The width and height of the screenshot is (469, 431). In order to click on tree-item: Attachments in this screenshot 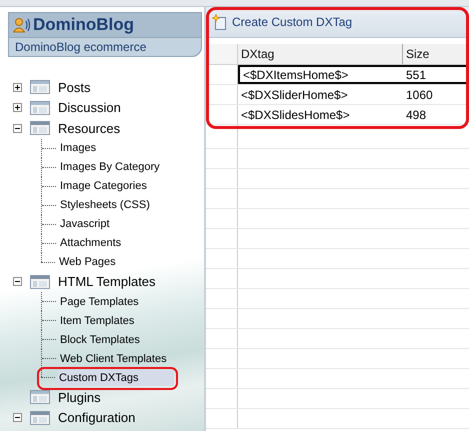, I will do `click(90, 243)`.